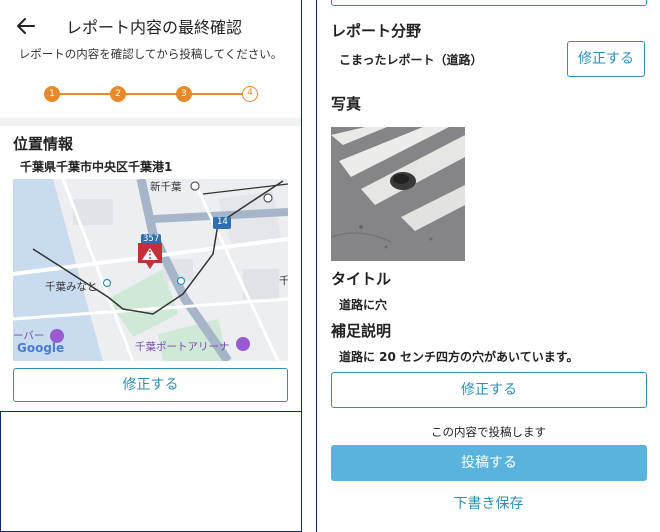  What do you see at coordinates (184, 94) in the screenshot?
I see `step-3: 3` at bounding box center [184, 94].